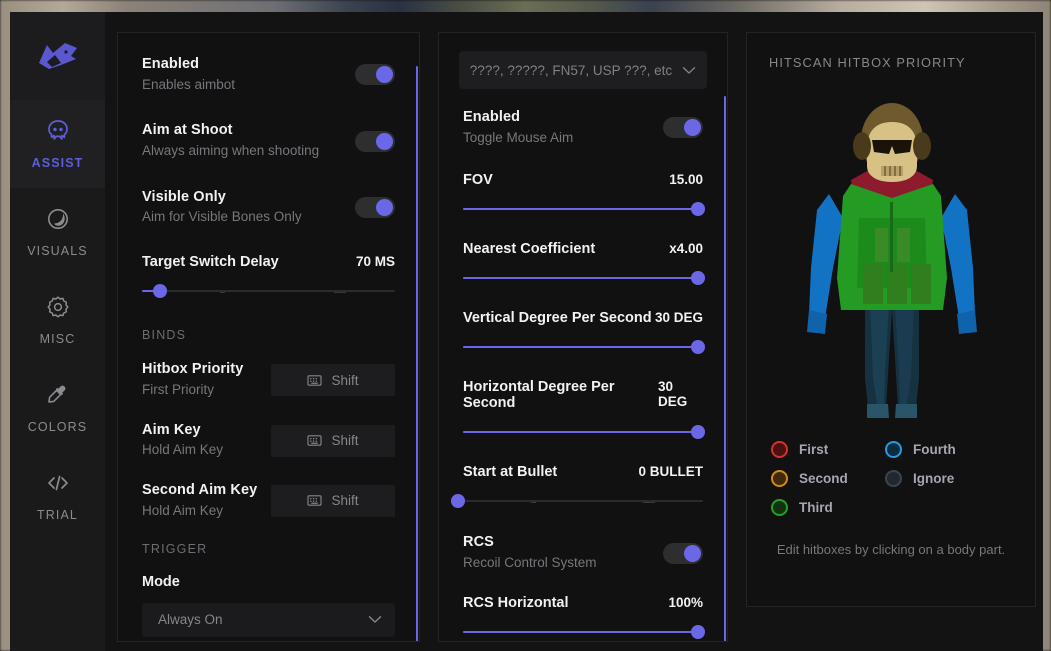 Image resolution: width=1051 pixels, height=651 pixels. Describe the element at coordinates (268, 440) in the screenshot. I see `bind-row-aim-key: Aim Key Hold Aim Key Shift` at that location.